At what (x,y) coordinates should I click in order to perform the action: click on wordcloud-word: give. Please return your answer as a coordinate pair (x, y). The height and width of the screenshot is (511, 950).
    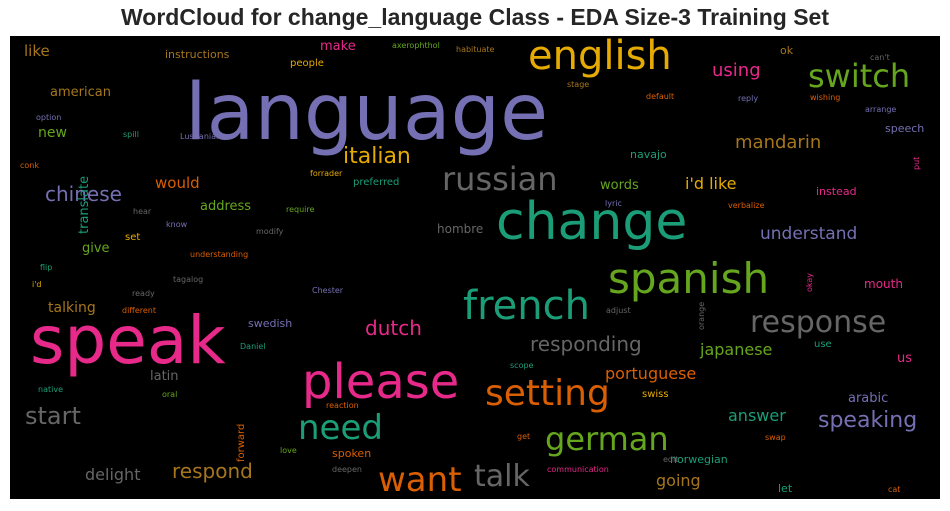
    Looking at the image, I should click on (96, 248).